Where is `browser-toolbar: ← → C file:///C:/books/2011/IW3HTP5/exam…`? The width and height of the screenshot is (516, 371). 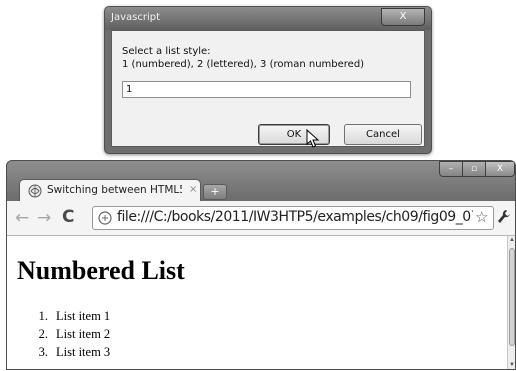 browser-toolbar: ← → C file:///C:/books/2011/IW3HTP5/exam… is located at coordinates (261, 218).